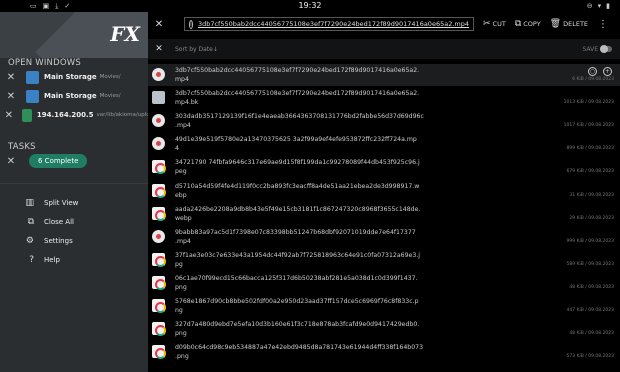 The width and height of the screenshot is (620, 372). Describe the element at coordinates (158, 98) in the screenshot. I see `generic-file-icon` at that location.